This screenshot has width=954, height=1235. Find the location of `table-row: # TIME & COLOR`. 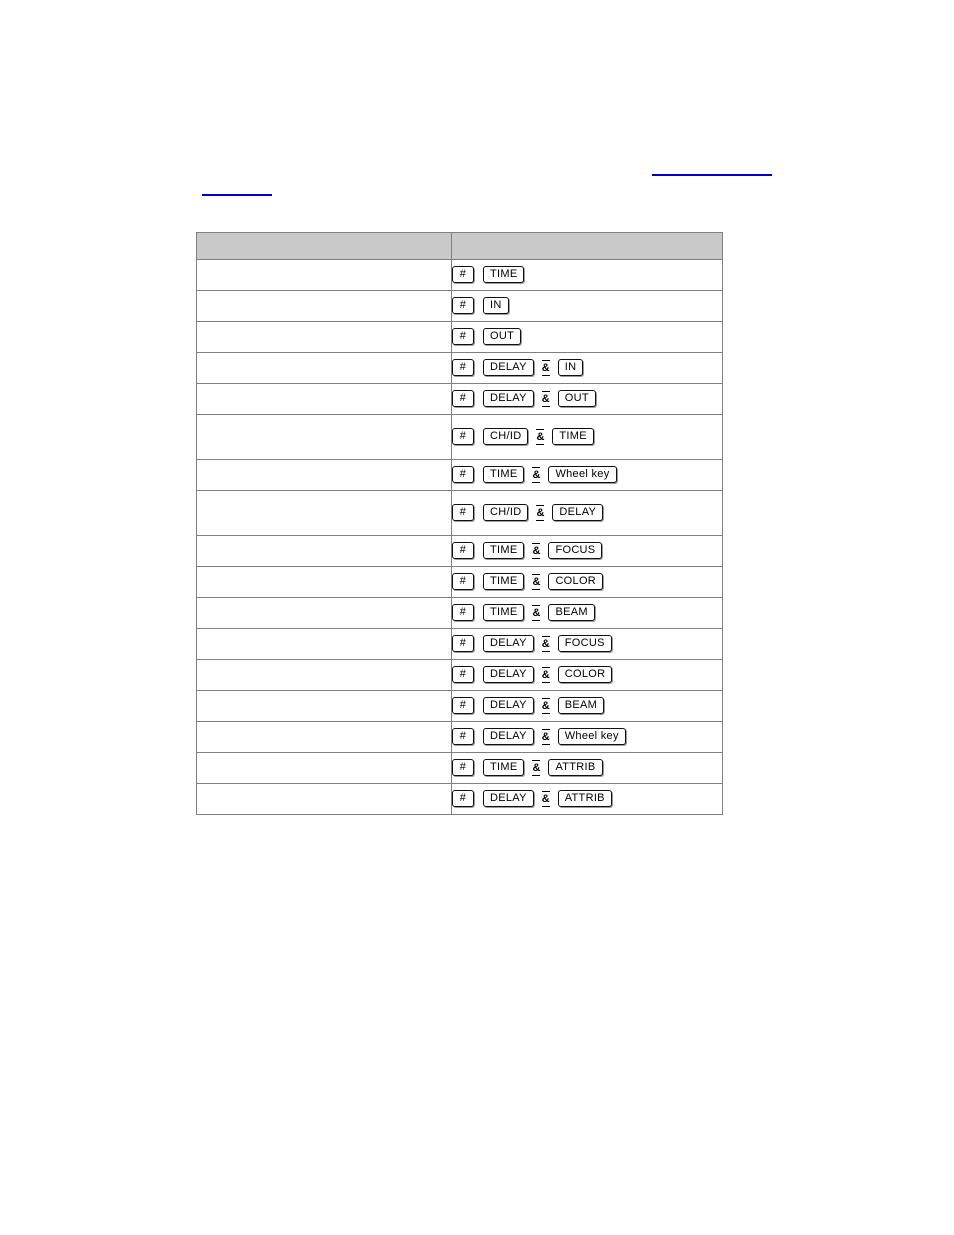

table-row: # TIME & COLOR is located at coordinates (459, 582).